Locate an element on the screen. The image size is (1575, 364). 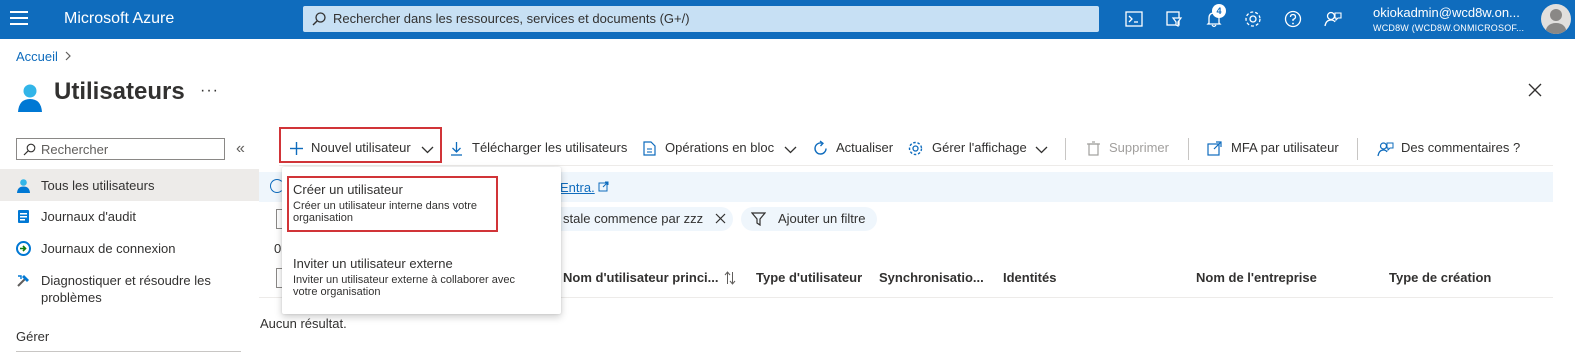
column-header-user-type: Type d'utilisateur is located at coordinates (809, 277).